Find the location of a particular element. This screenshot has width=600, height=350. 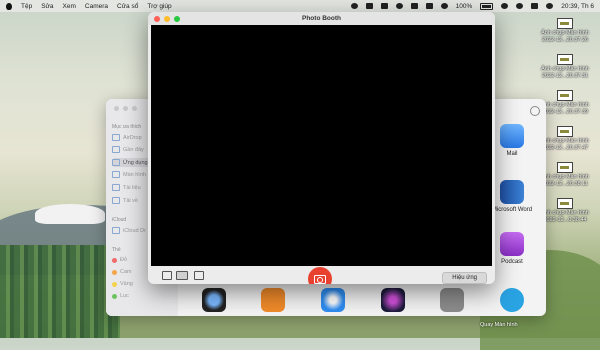

sidebar-section-icloud: iCloud is located at coordinates (119, 220).